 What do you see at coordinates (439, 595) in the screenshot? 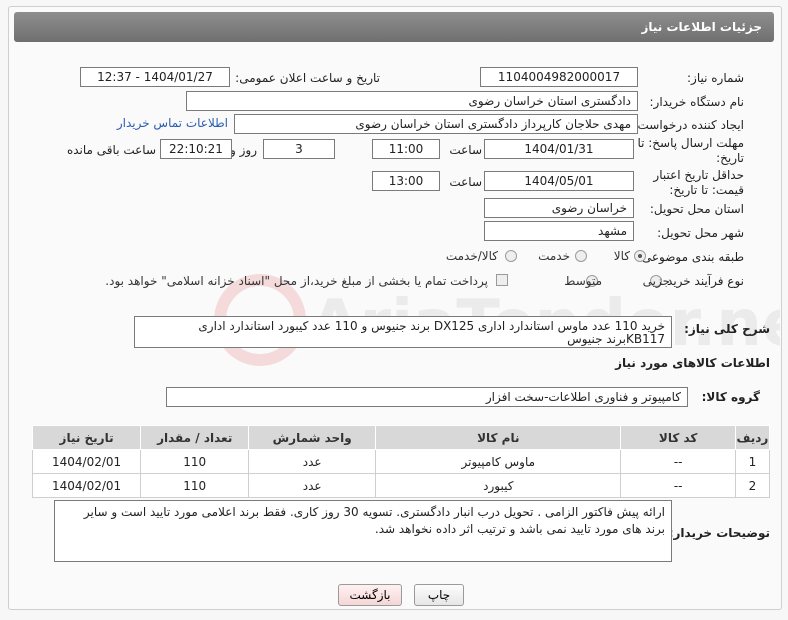
I see `print-button: چاپ` at bounding box center [439, 595].